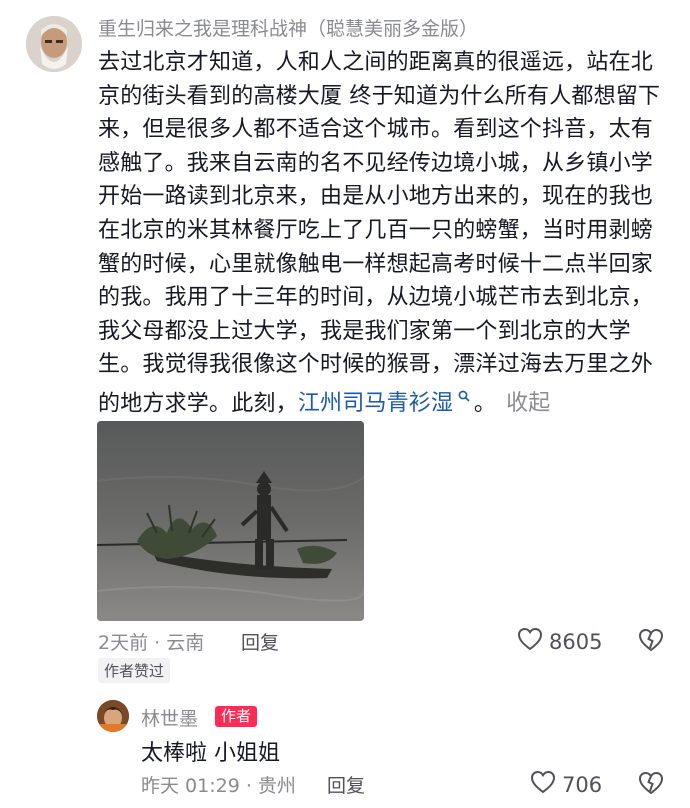 This screenshot has width=690, height=808. I want to click on like-count: 8605, so click(576, 641).